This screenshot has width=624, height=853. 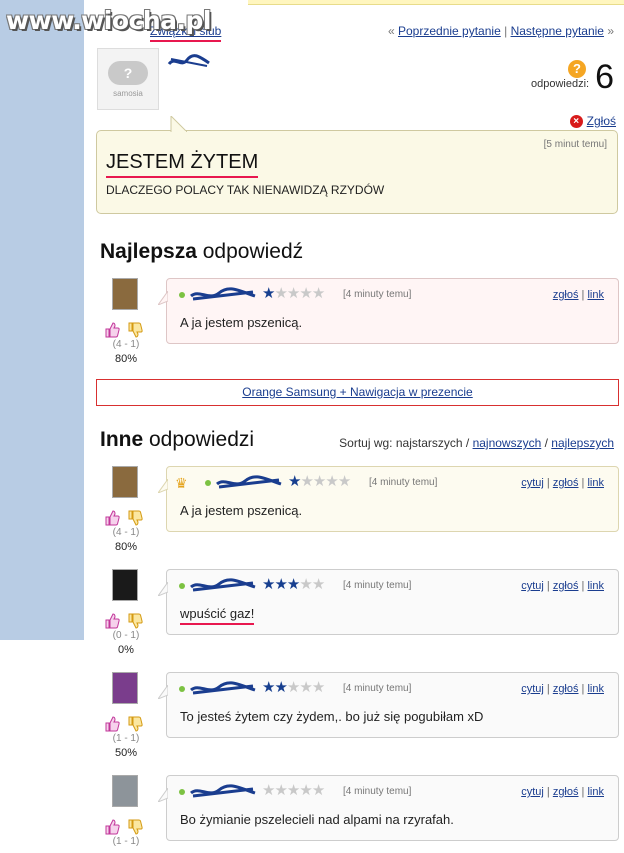 What do you see at coordinates (601, 121) in the screenshot?
I see `report-question-link: Zgłoś` at bounding box center [601, 121].